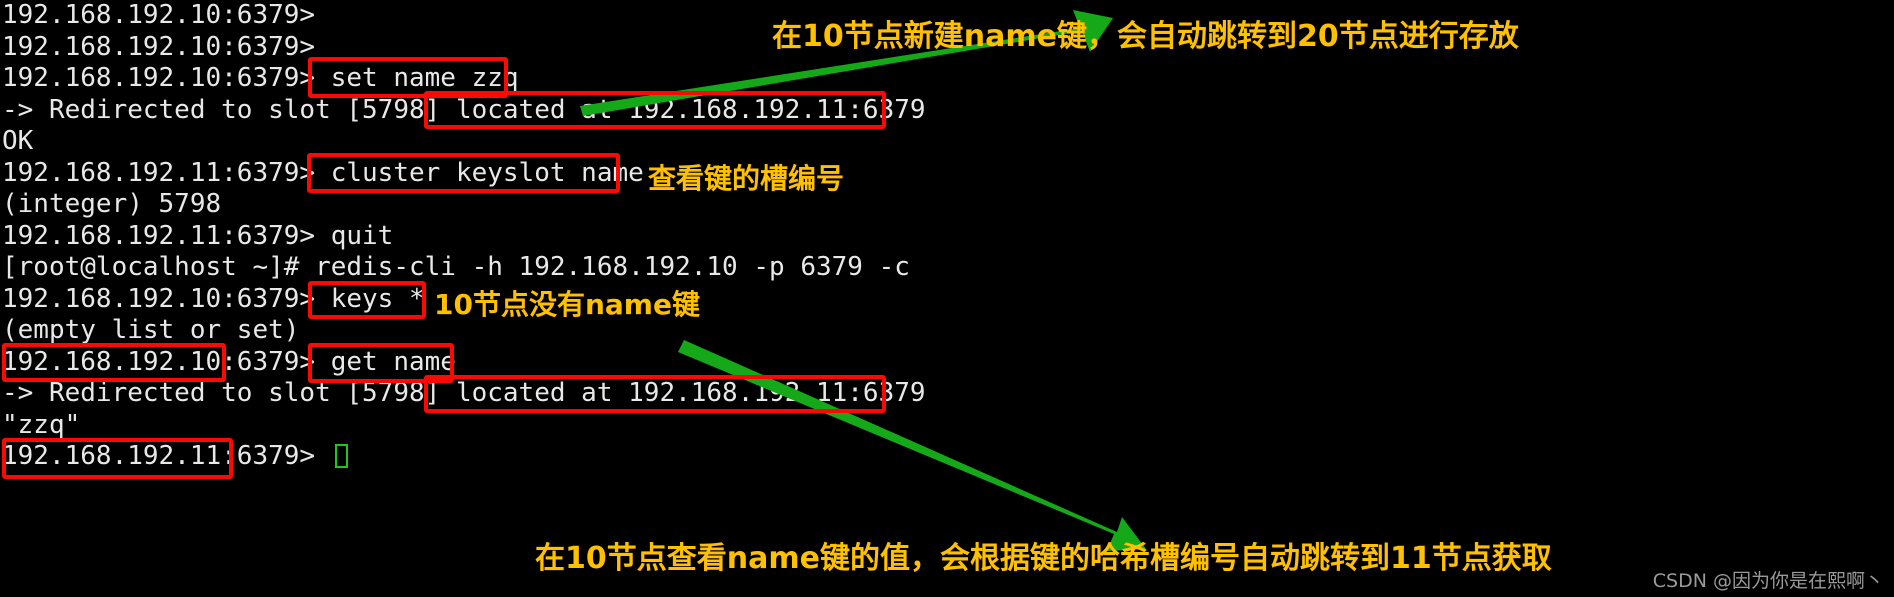 The width and height of the screenshot is (1894, 597). What do you see at coordinates (746, 178) in the screenshot?
I see `annotation-note-slot: 查看键的槽编号` at bounding box center [746, 178].